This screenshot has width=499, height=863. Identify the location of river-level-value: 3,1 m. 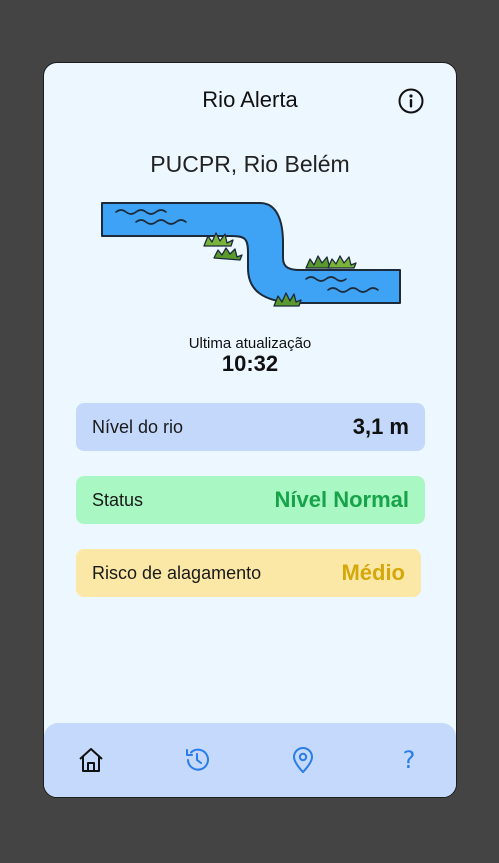
(380, 426).